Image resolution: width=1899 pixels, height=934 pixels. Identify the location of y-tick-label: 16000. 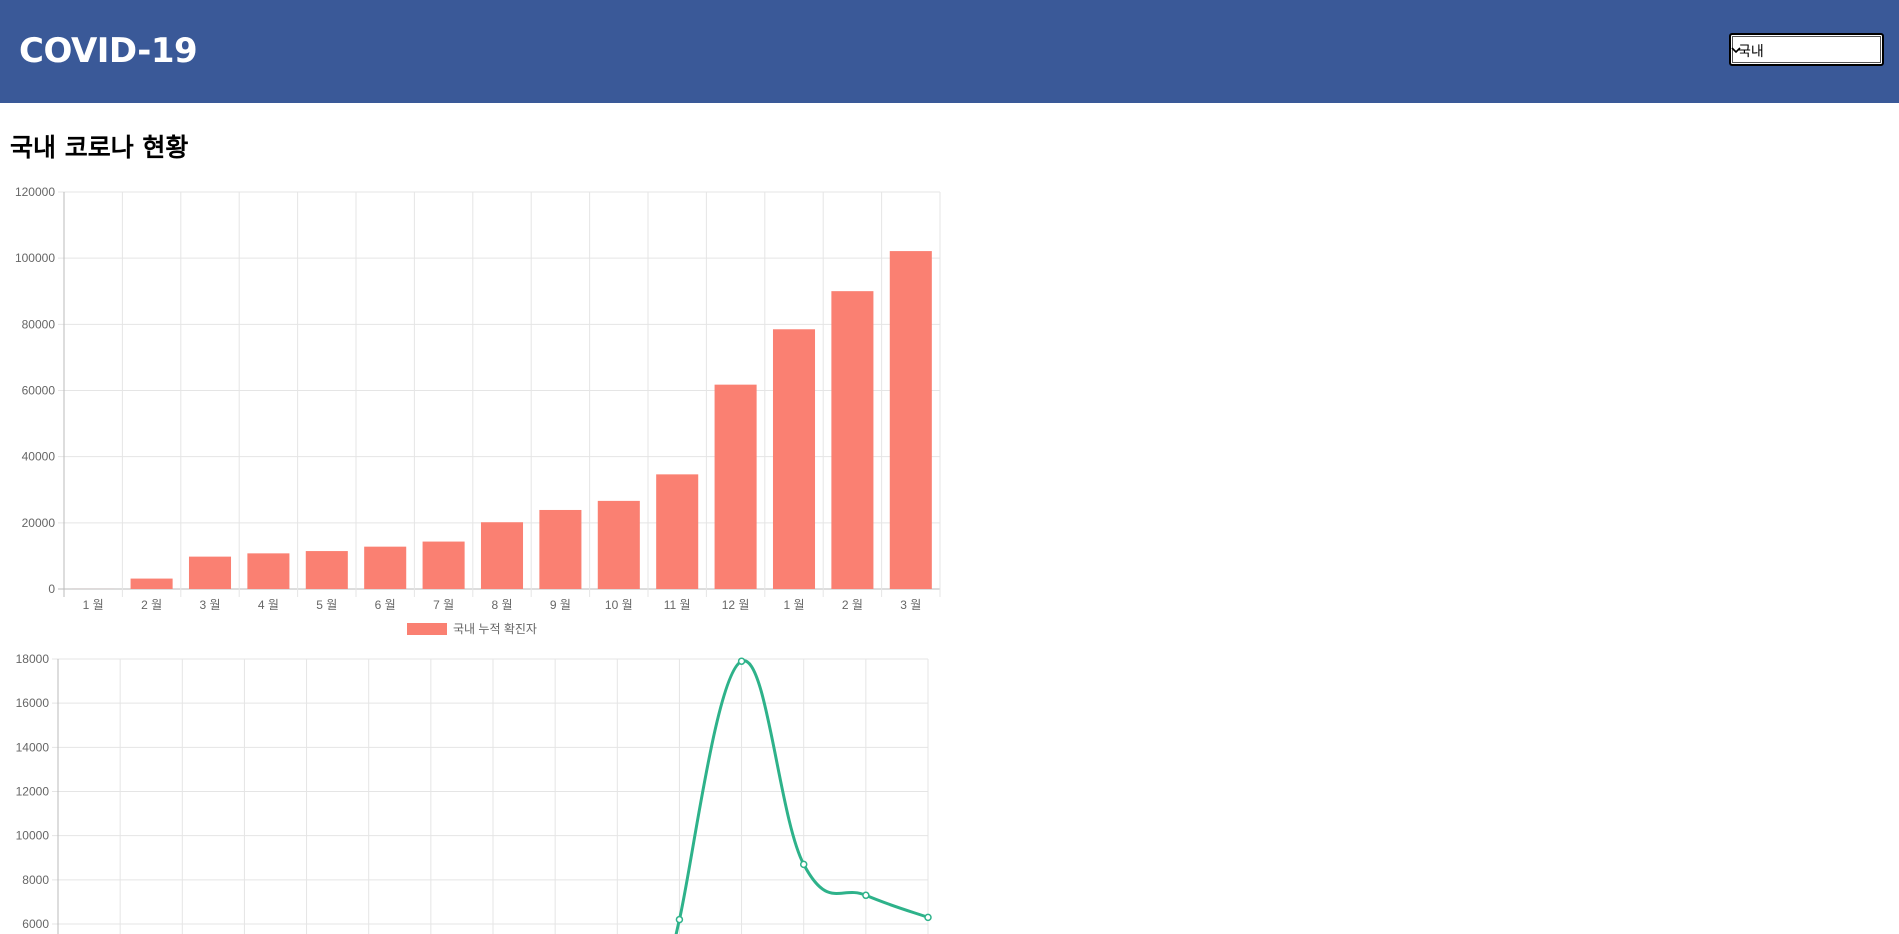
(33, 703).